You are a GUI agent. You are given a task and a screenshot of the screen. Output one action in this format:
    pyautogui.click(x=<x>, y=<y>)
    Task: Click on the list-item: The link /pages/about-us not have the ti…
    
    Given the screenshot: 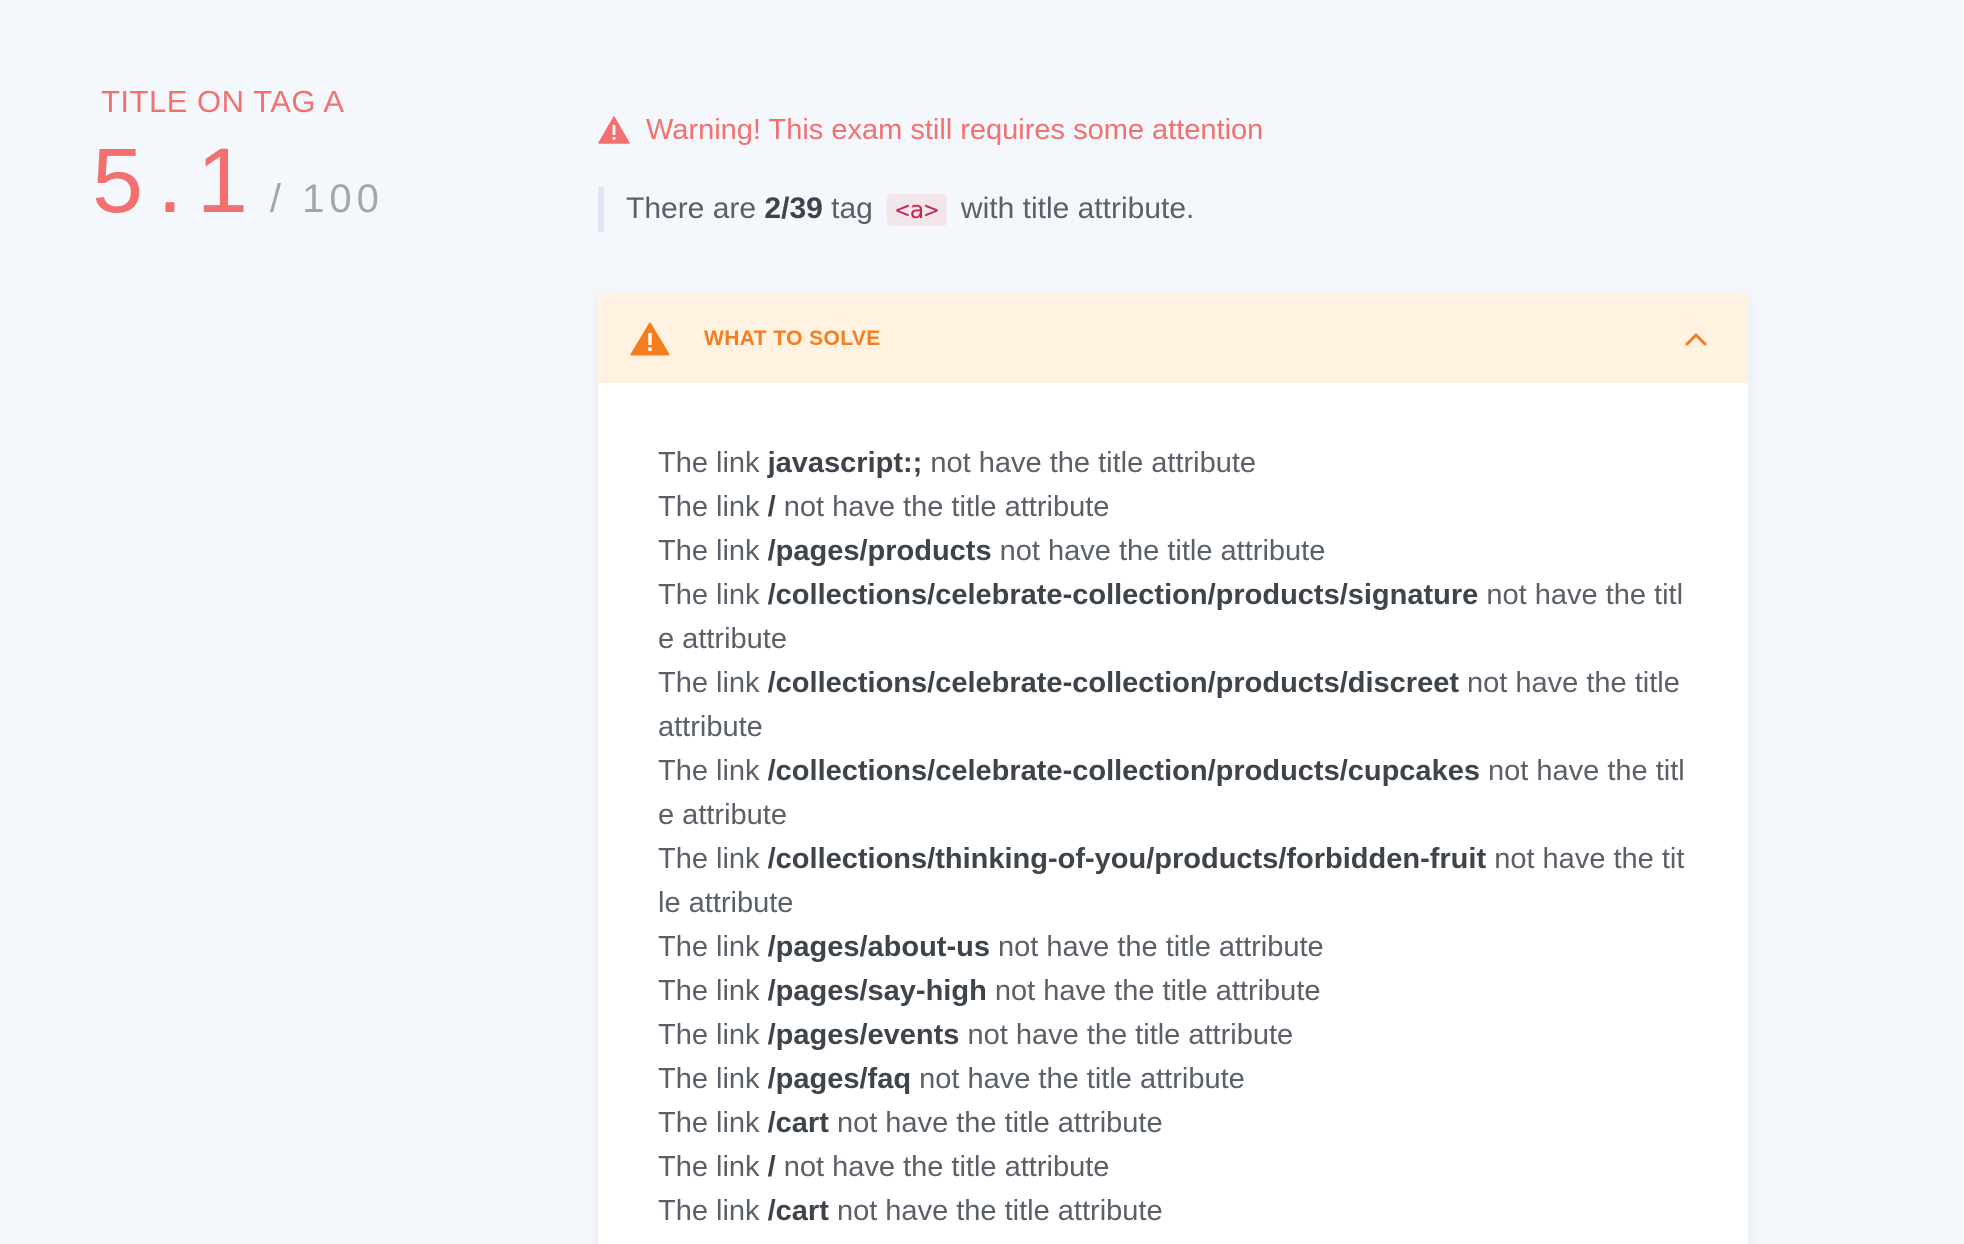 What is the action you would take?
    pyautogui.click(x=1173, y=947)
    